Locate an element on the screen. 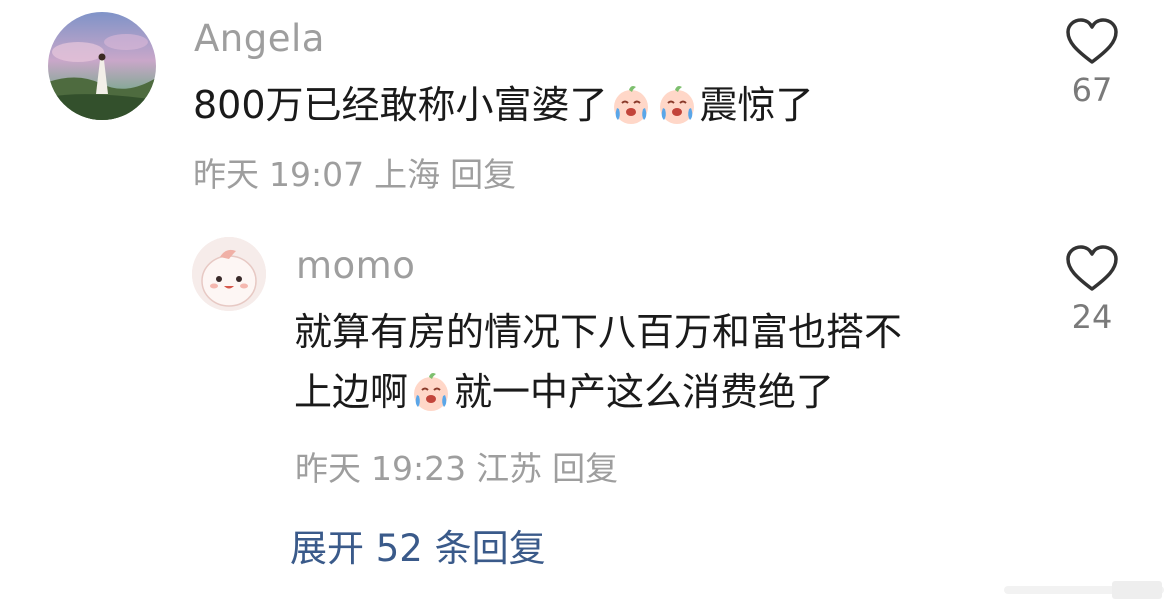 Image resolution: width=1170 pixels, height=611 pixels. comment-text: 800万已经敢称小富婆了 震惊了 is located at coordinates (503, 105).